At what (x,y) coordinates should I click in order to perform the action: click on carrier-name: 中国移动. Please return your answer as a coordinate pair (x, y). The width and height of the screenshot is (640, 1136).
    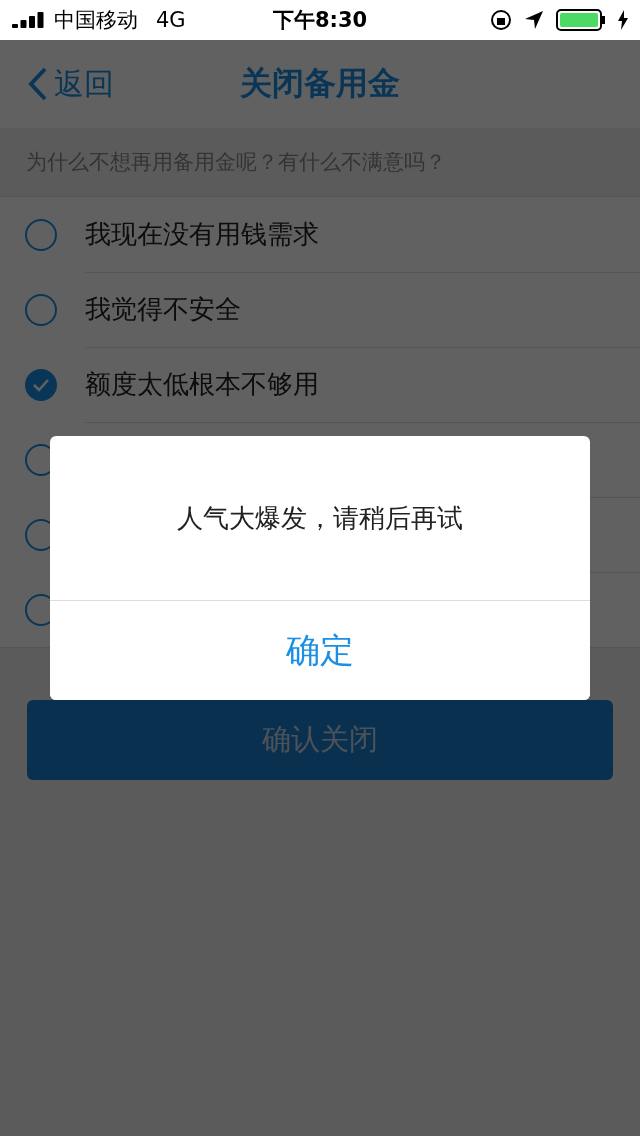
    Looking at the image, I should click on (96, 20).